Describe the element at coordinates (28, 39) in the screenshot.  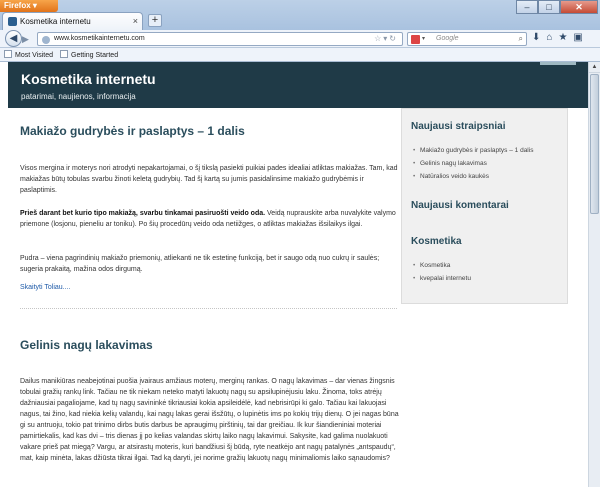
I see `forward-button: ▶` at that location.